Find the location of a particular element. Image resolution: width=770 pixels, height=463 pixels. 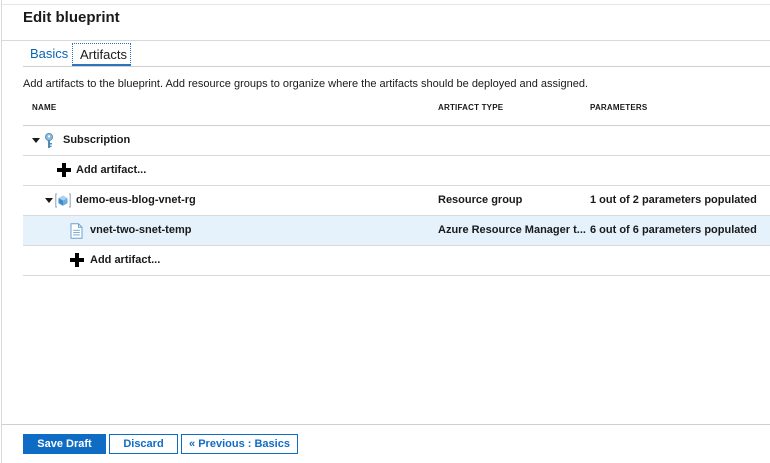

resource-group-cube-icon is located at coordinates (63, 200).